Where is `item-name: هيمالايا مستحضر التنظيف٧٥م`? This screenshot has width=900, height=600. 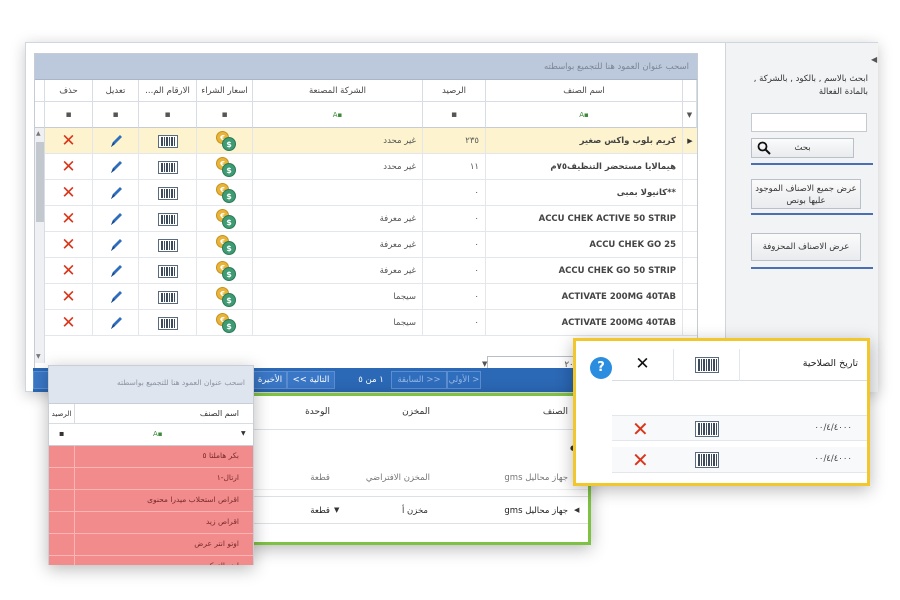 item-name: هيمالايا مستحضر التنظيف٧٥م is located at coordinates (584, 167).